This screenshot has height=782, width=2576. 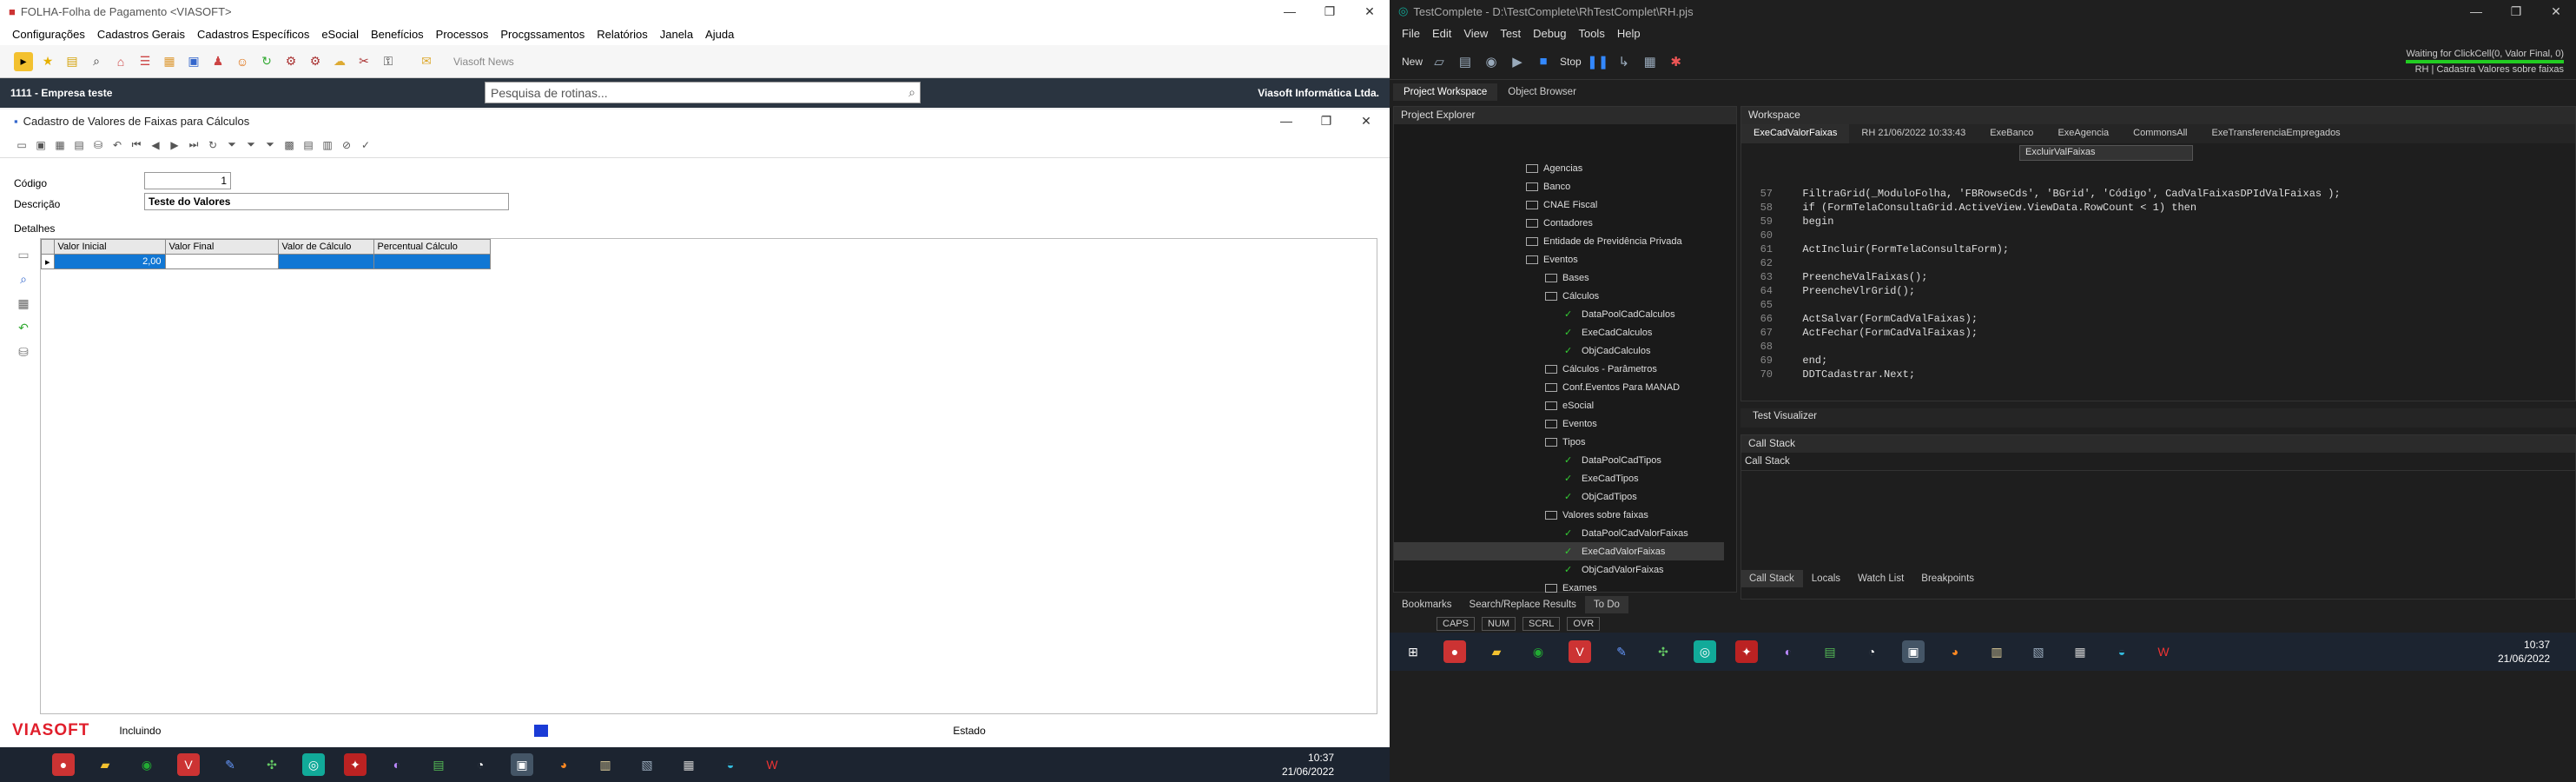 I want to click on viasoft-news: Viasoft News, so click(x=484, y=62).